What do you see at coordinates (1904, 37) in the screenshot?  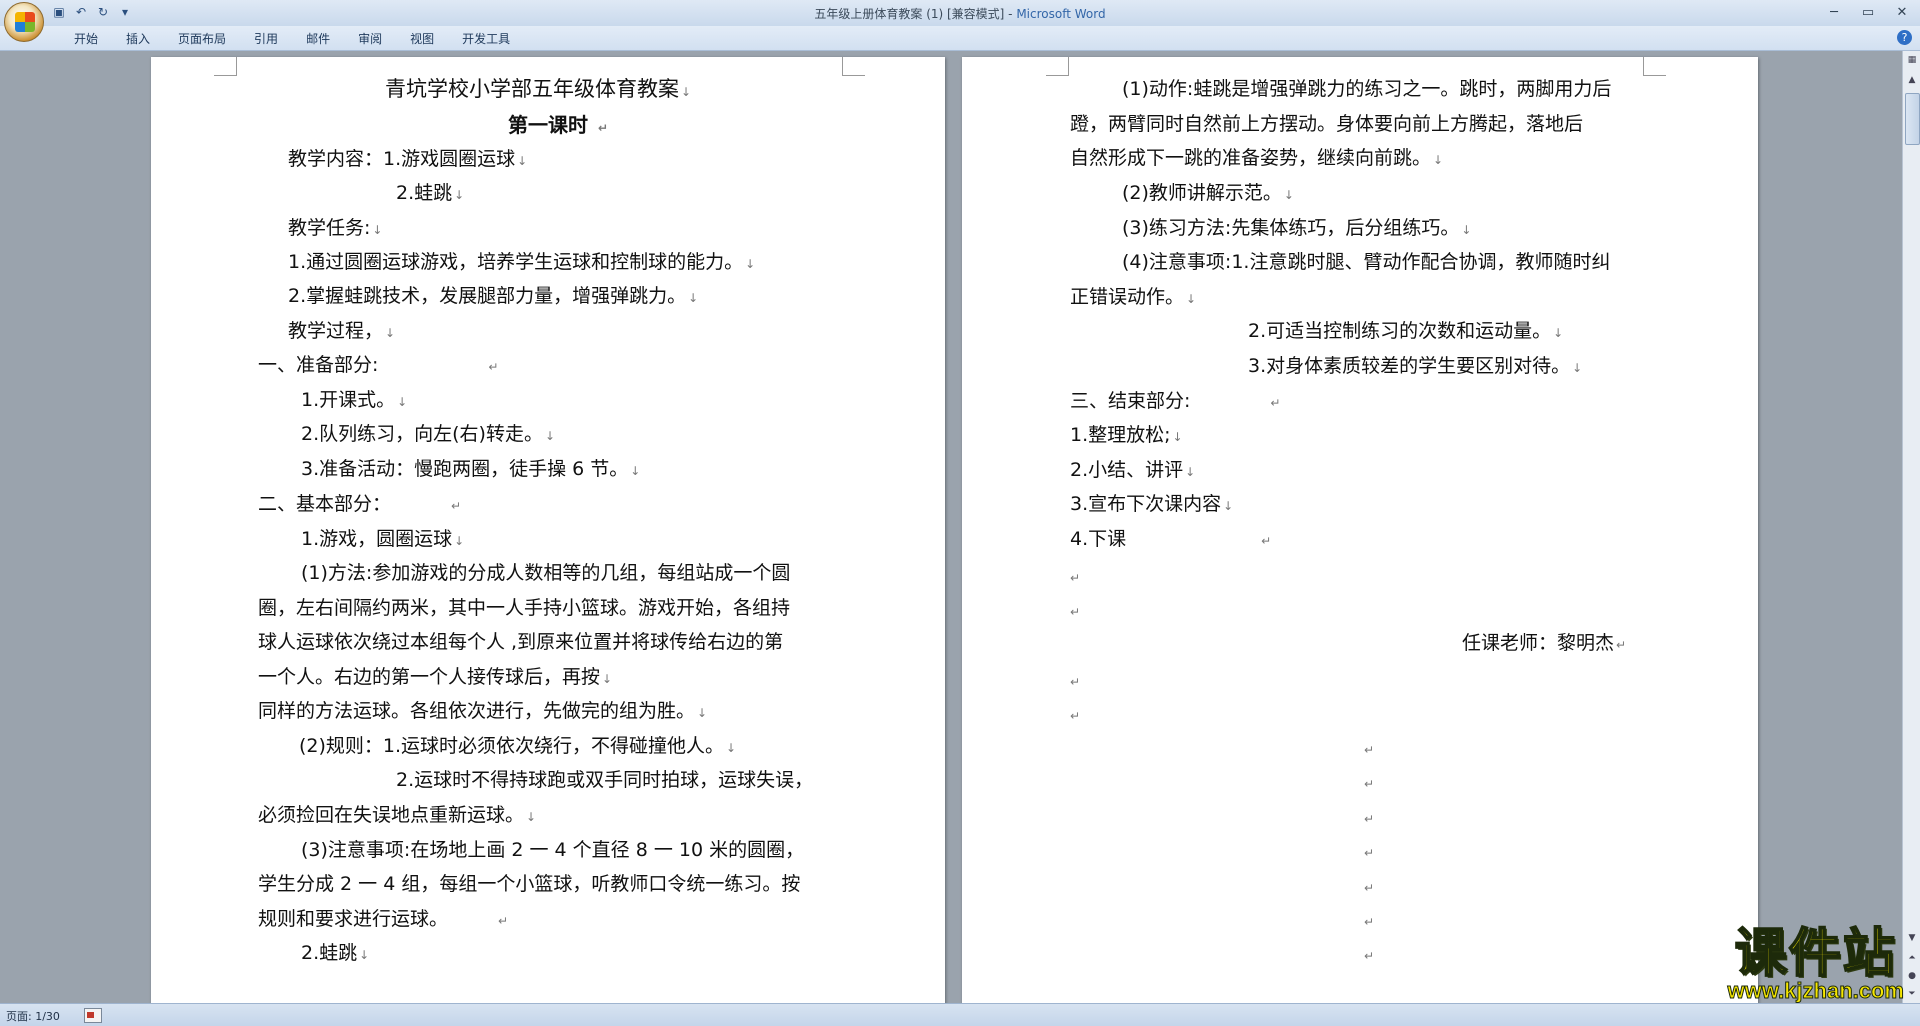 I see `help-icon: ?` at bounding box center [1904, 37].